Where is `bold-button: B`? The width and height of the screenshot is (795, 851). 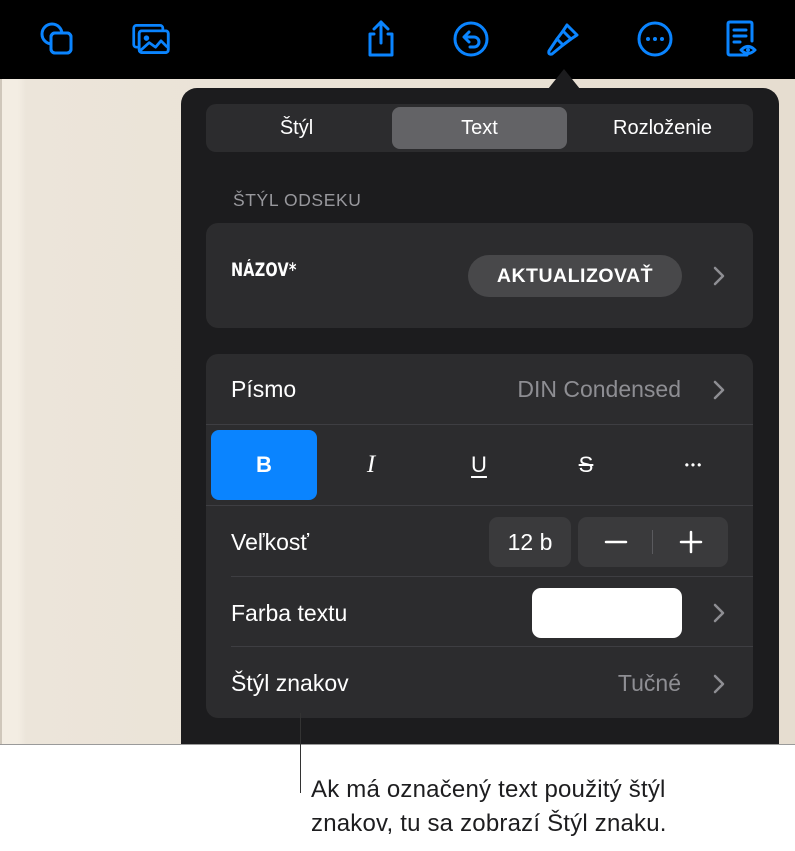
bold-button: B is located at coordinates (264, 465).